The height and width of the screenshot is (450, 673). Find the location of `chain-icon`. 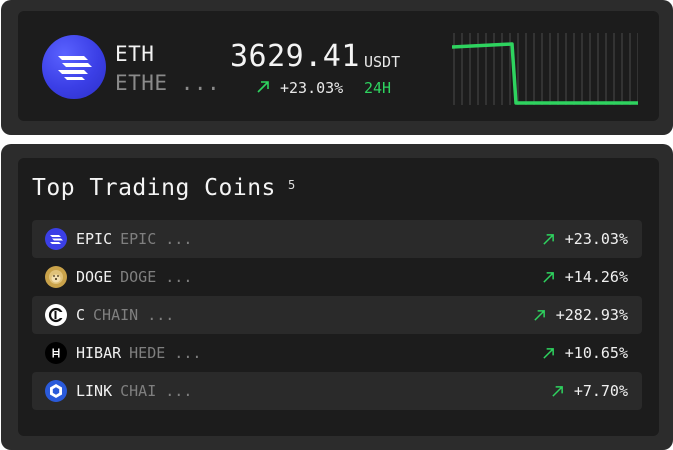

chain-icon is located at coordinates (56, 315).